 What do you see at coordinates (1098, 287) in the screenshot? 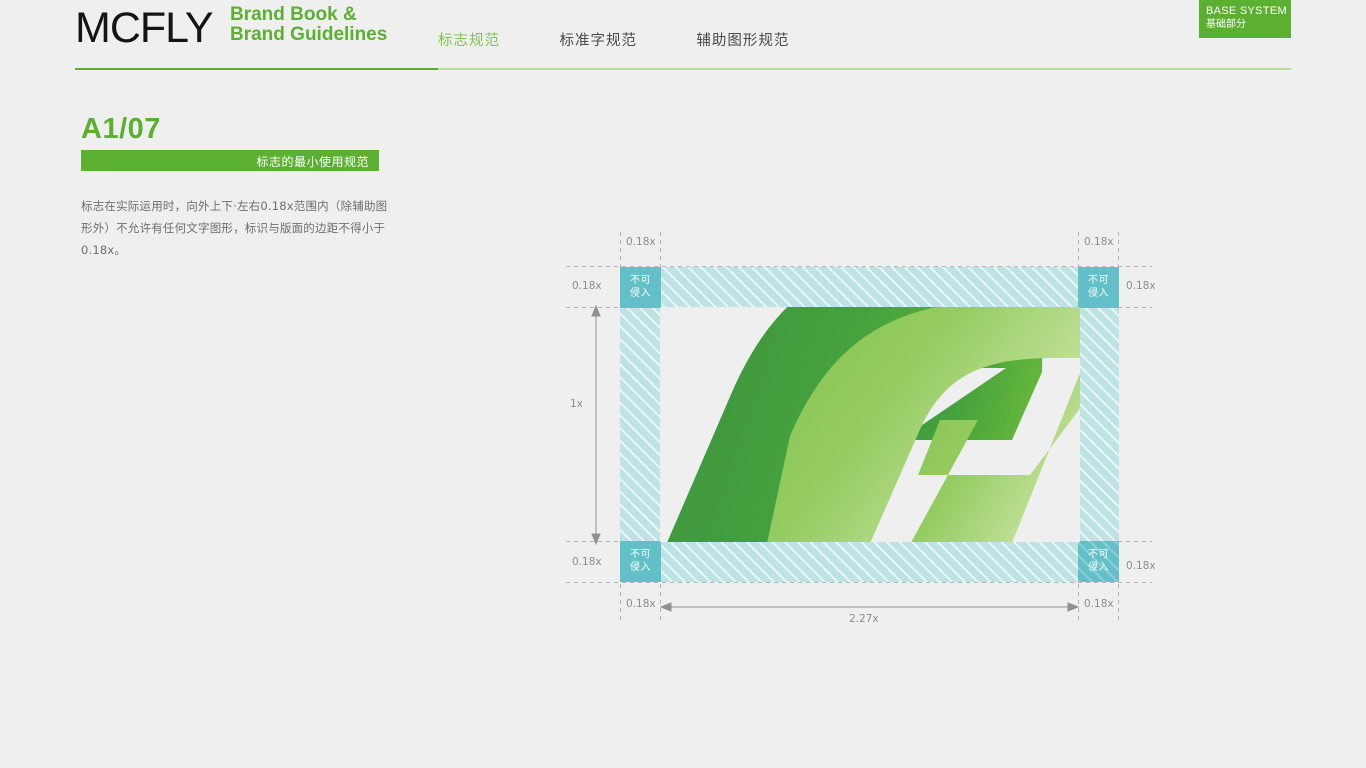
I see `zone-label-top-right: 不可 侵入` at bounding box center [1098, 287].